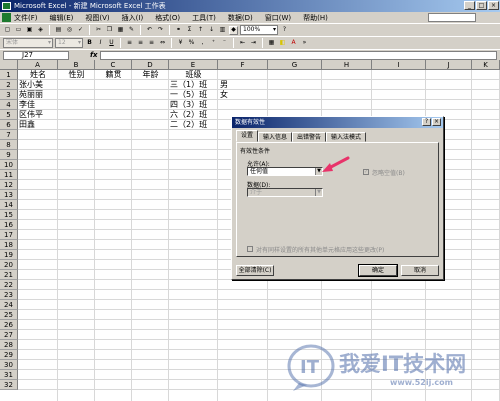  I want to click on cell-e5: 六（2）班, so click(188, 115).